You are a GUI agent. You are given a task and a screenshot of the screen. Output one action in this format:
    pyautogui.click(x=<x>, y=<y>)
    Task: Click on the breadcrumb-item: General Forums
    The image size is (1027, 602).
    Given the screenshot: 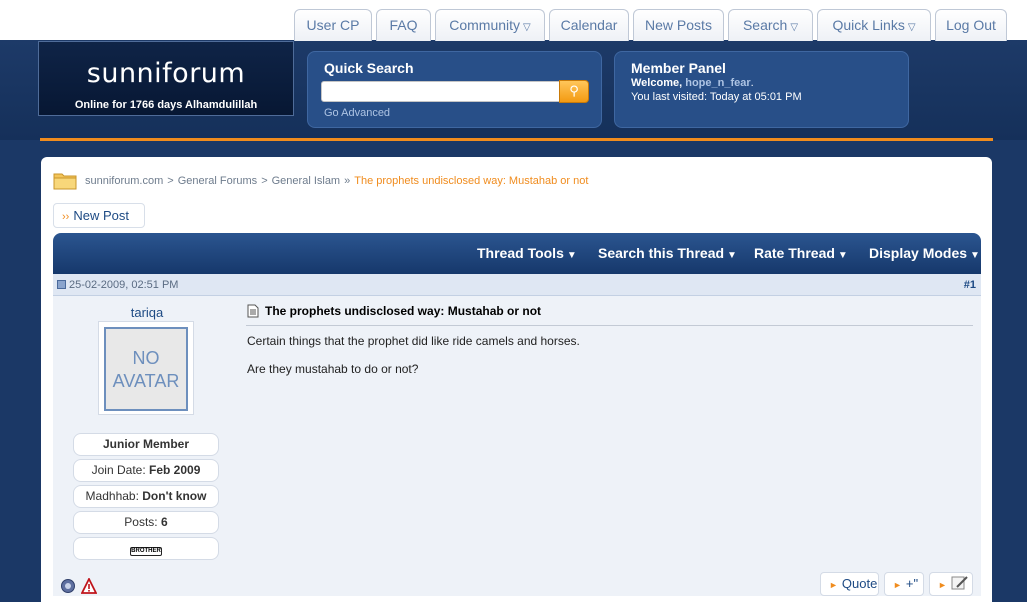 What is the action you would take?
    pyautogui.click(x=217, y=181)
    